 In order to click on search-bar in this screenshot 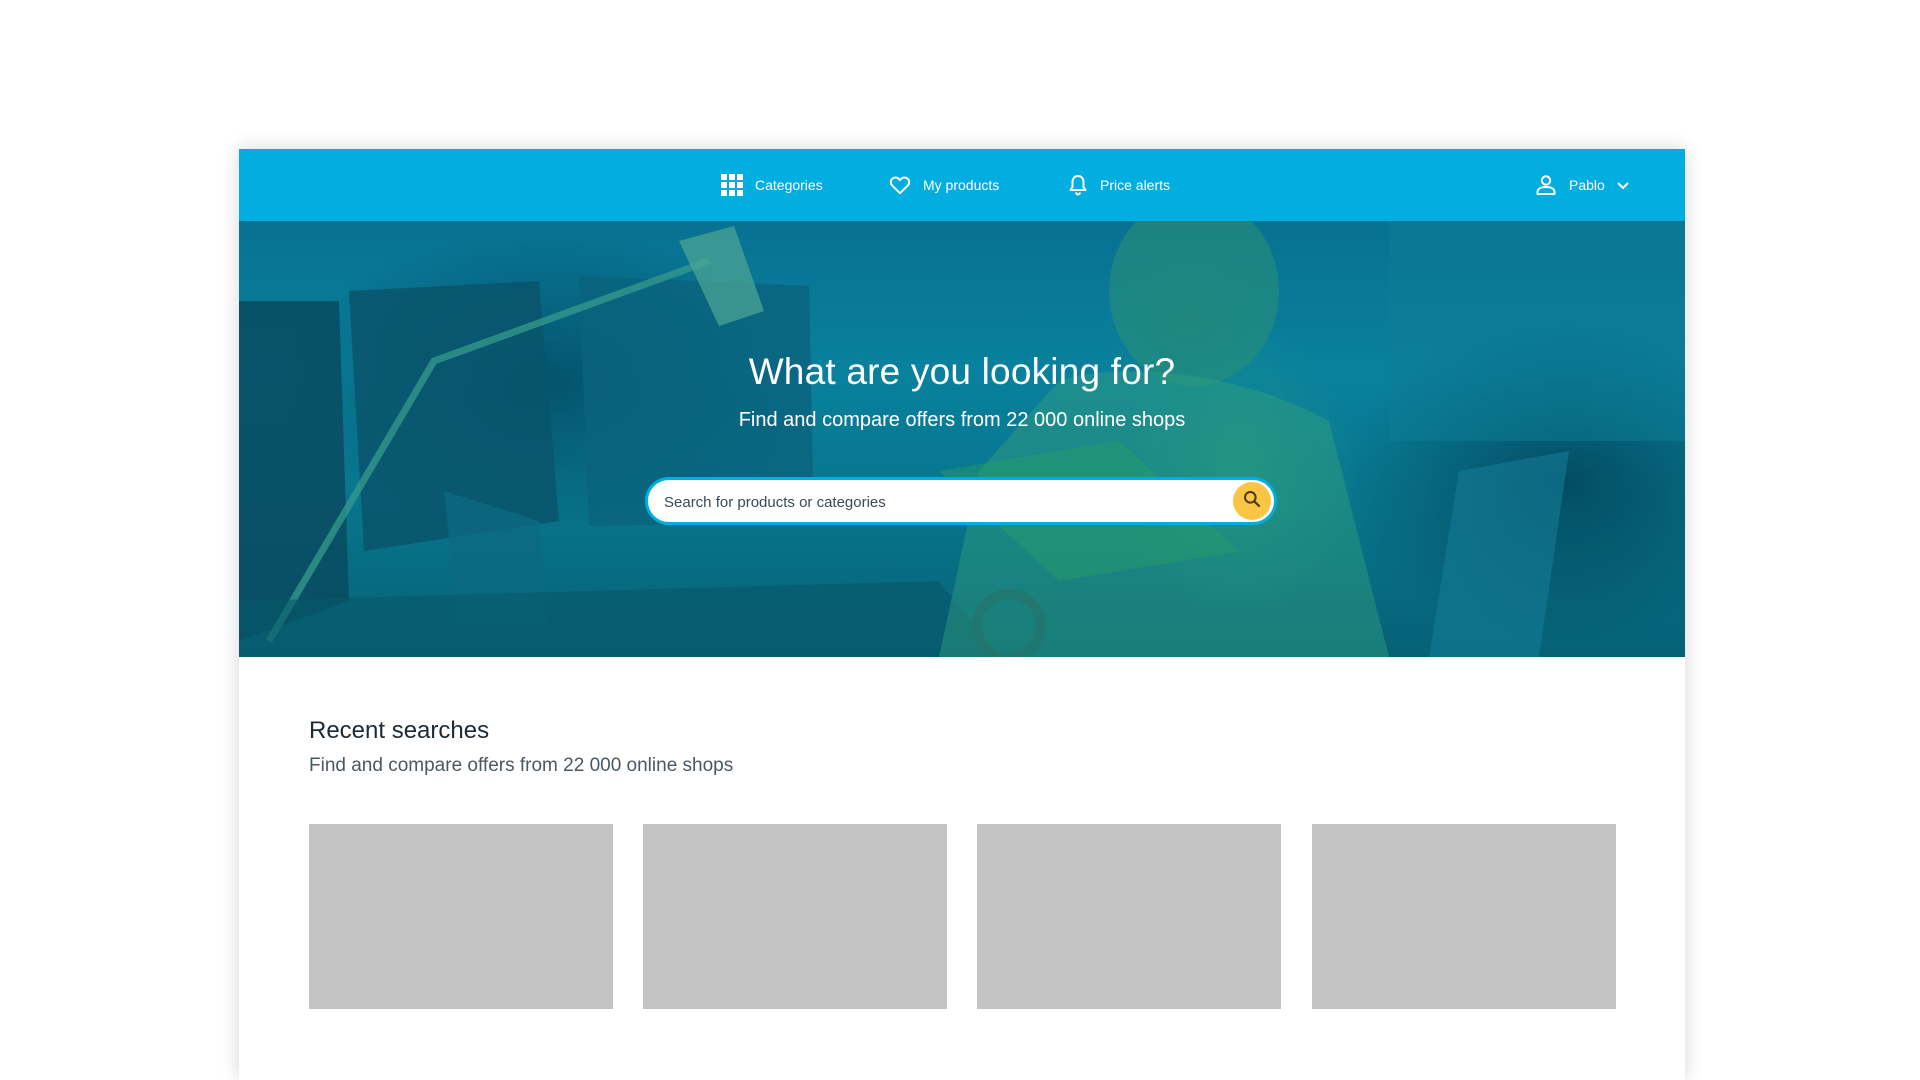, I will do `click(961, 501)`.